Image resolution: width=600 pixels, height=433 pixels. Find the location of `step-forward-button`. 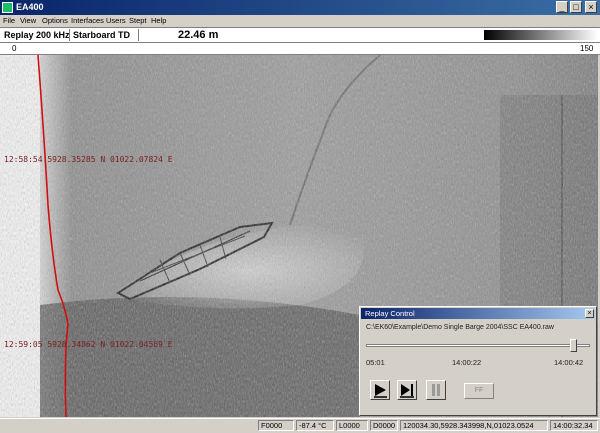

step-forward-button is located at coordinates (407, 390).